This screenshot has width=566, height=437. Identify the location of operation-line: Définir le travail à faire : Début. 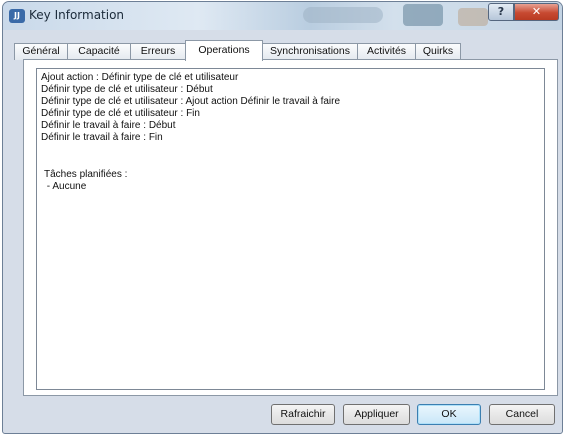
(108, 125).